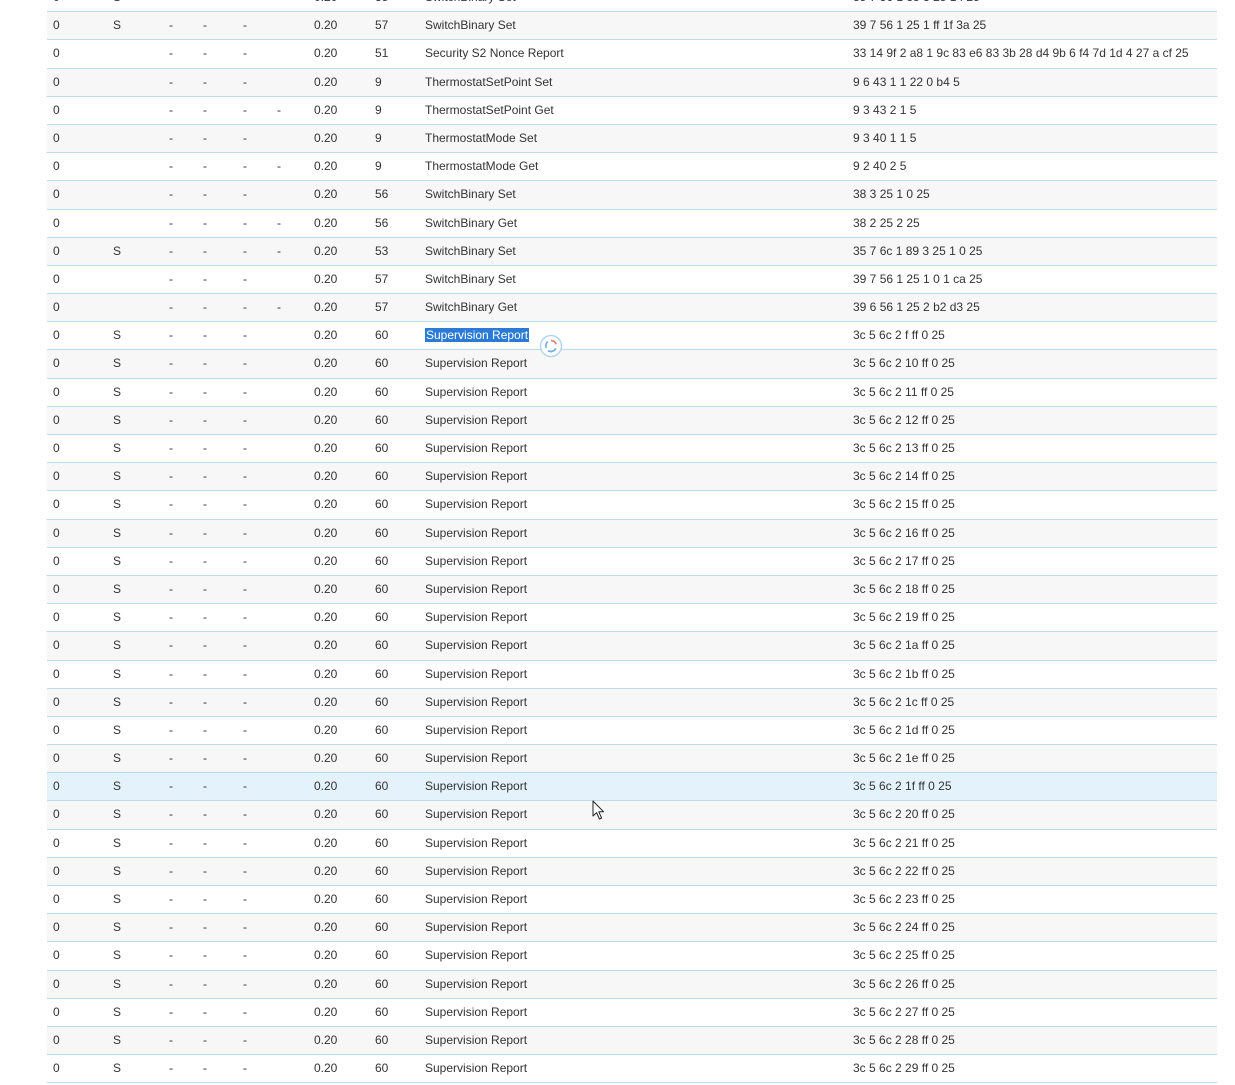  I want to click on payload-cell: 3c 5 6c 2 29 ff 0 25, so click(904, 1068).